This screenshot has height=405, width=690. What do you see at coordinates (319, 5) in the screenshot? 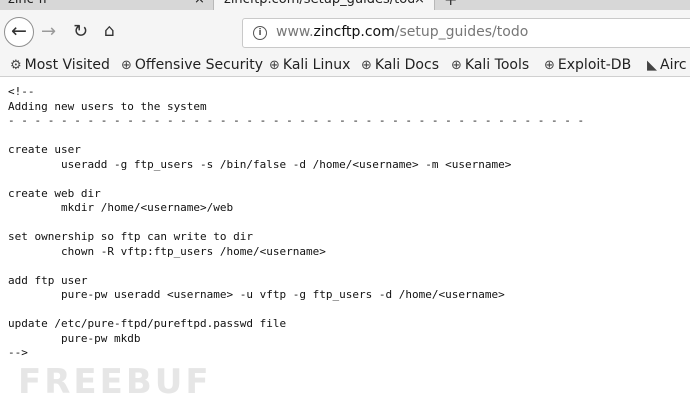
I see `tab-2-title: zincftp.com/setup_guides/todo` at bounding box center [319, 5].